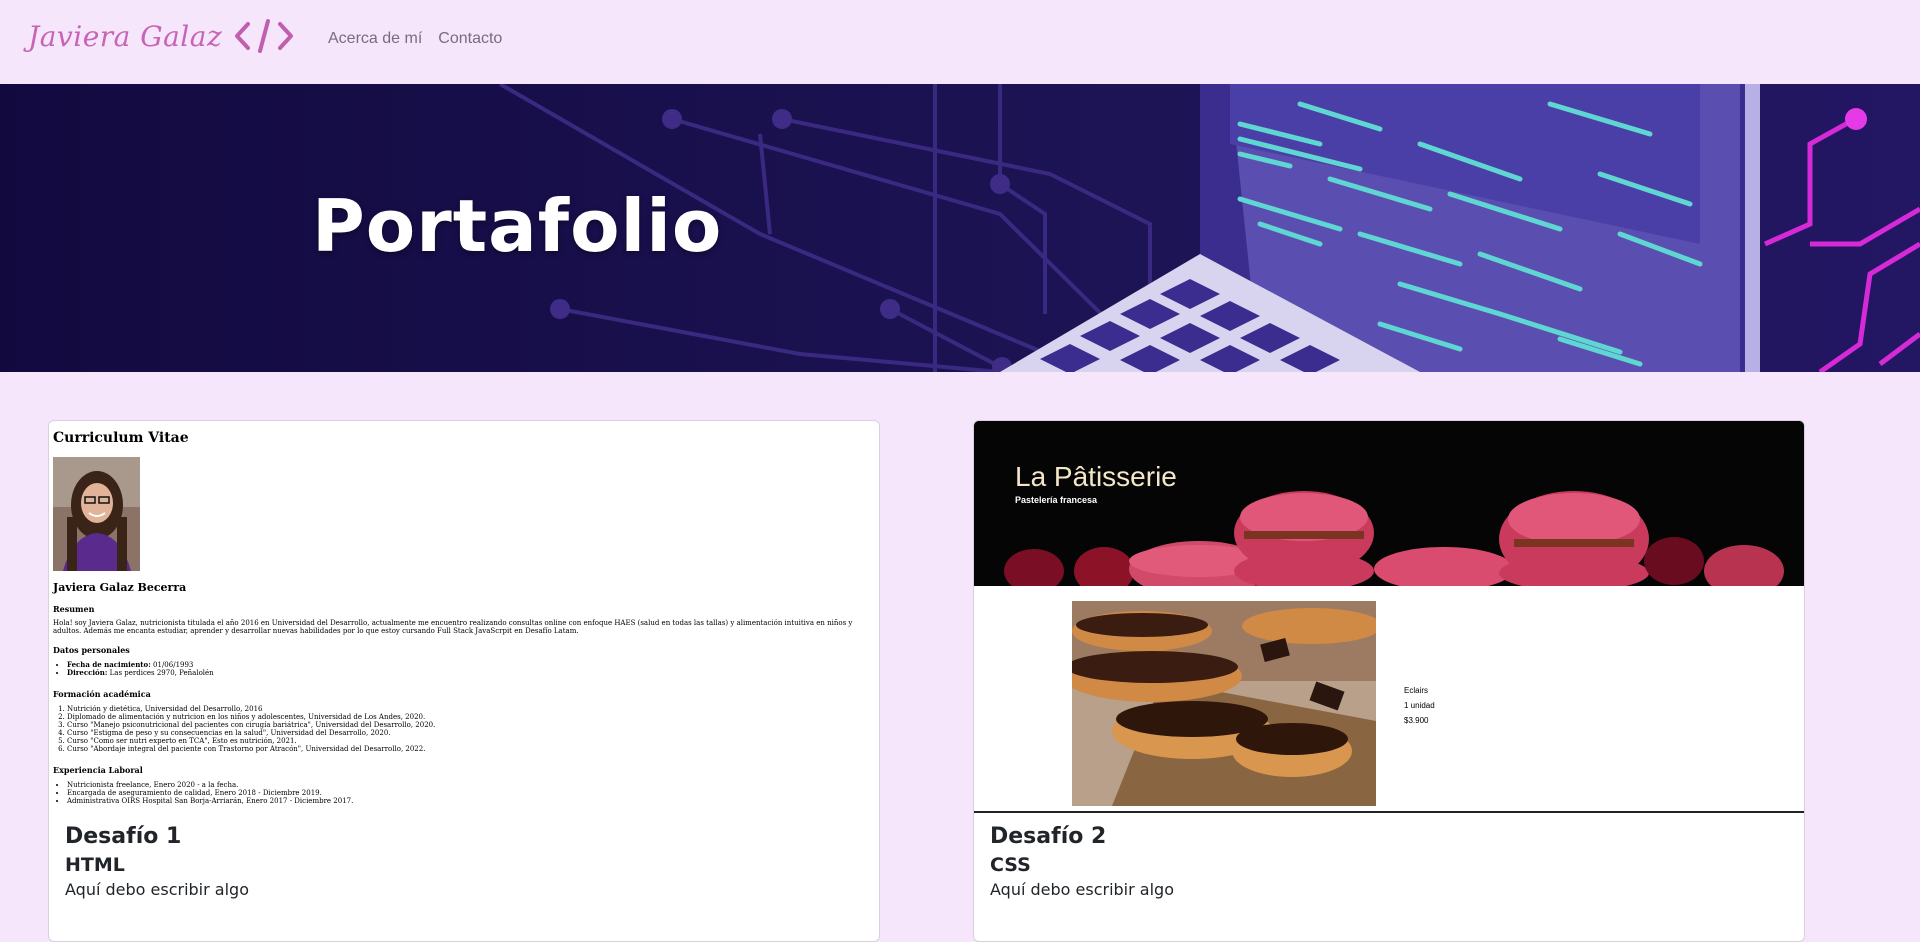  What do you see at coordinates (96, 514) in the screenshot?
I see `profile-photo` at bounding box center [96, 514].